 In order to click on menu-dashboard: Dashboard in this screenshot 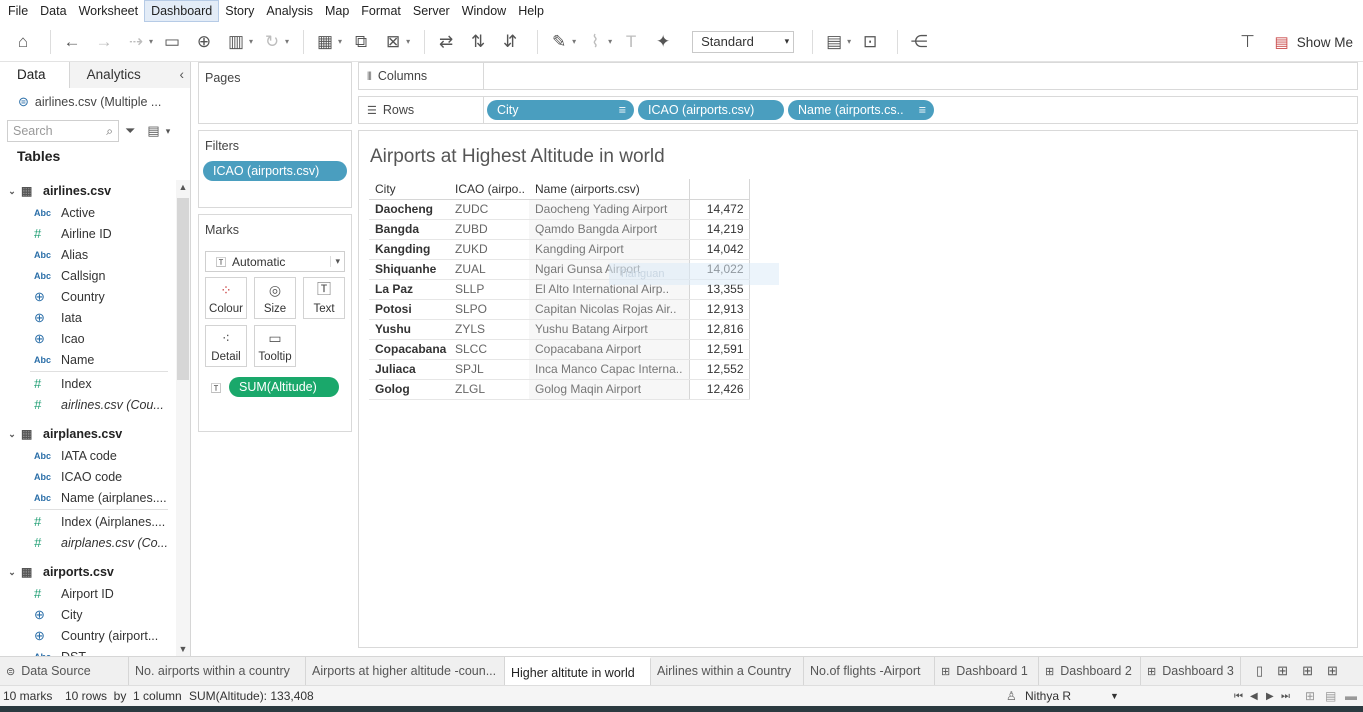, I will do `click(182, 11)`.